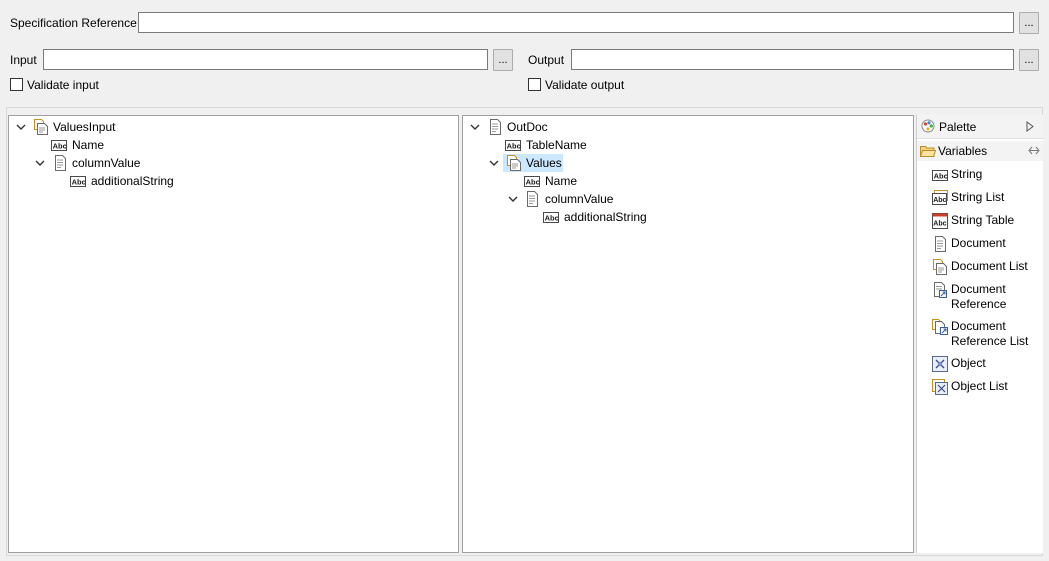 Image resolution: width=1049 pixels, height=561 pixels. Describe the element at coordinates (16, 84) in the screenshot. I see `validate-input-checkbox` at that location.